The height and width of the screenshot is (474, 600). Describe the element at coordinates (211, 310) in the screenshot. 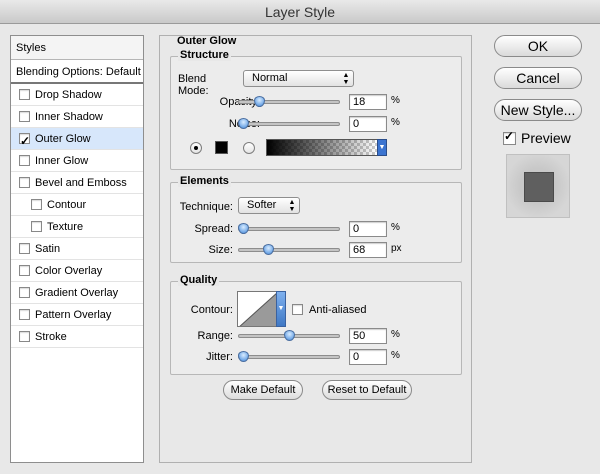

I see `contour-label: Contour:` at that location.